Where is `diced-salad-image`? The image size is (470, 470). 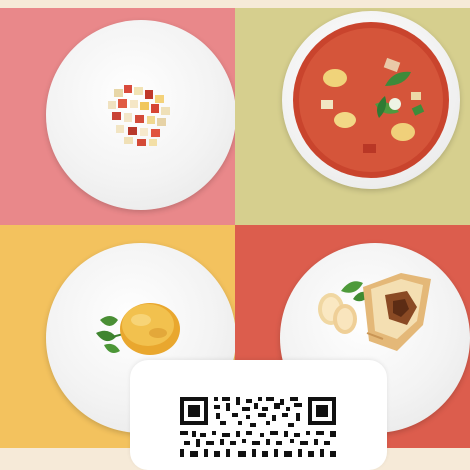
diced-salad-image is located at coordinates (139, 115).